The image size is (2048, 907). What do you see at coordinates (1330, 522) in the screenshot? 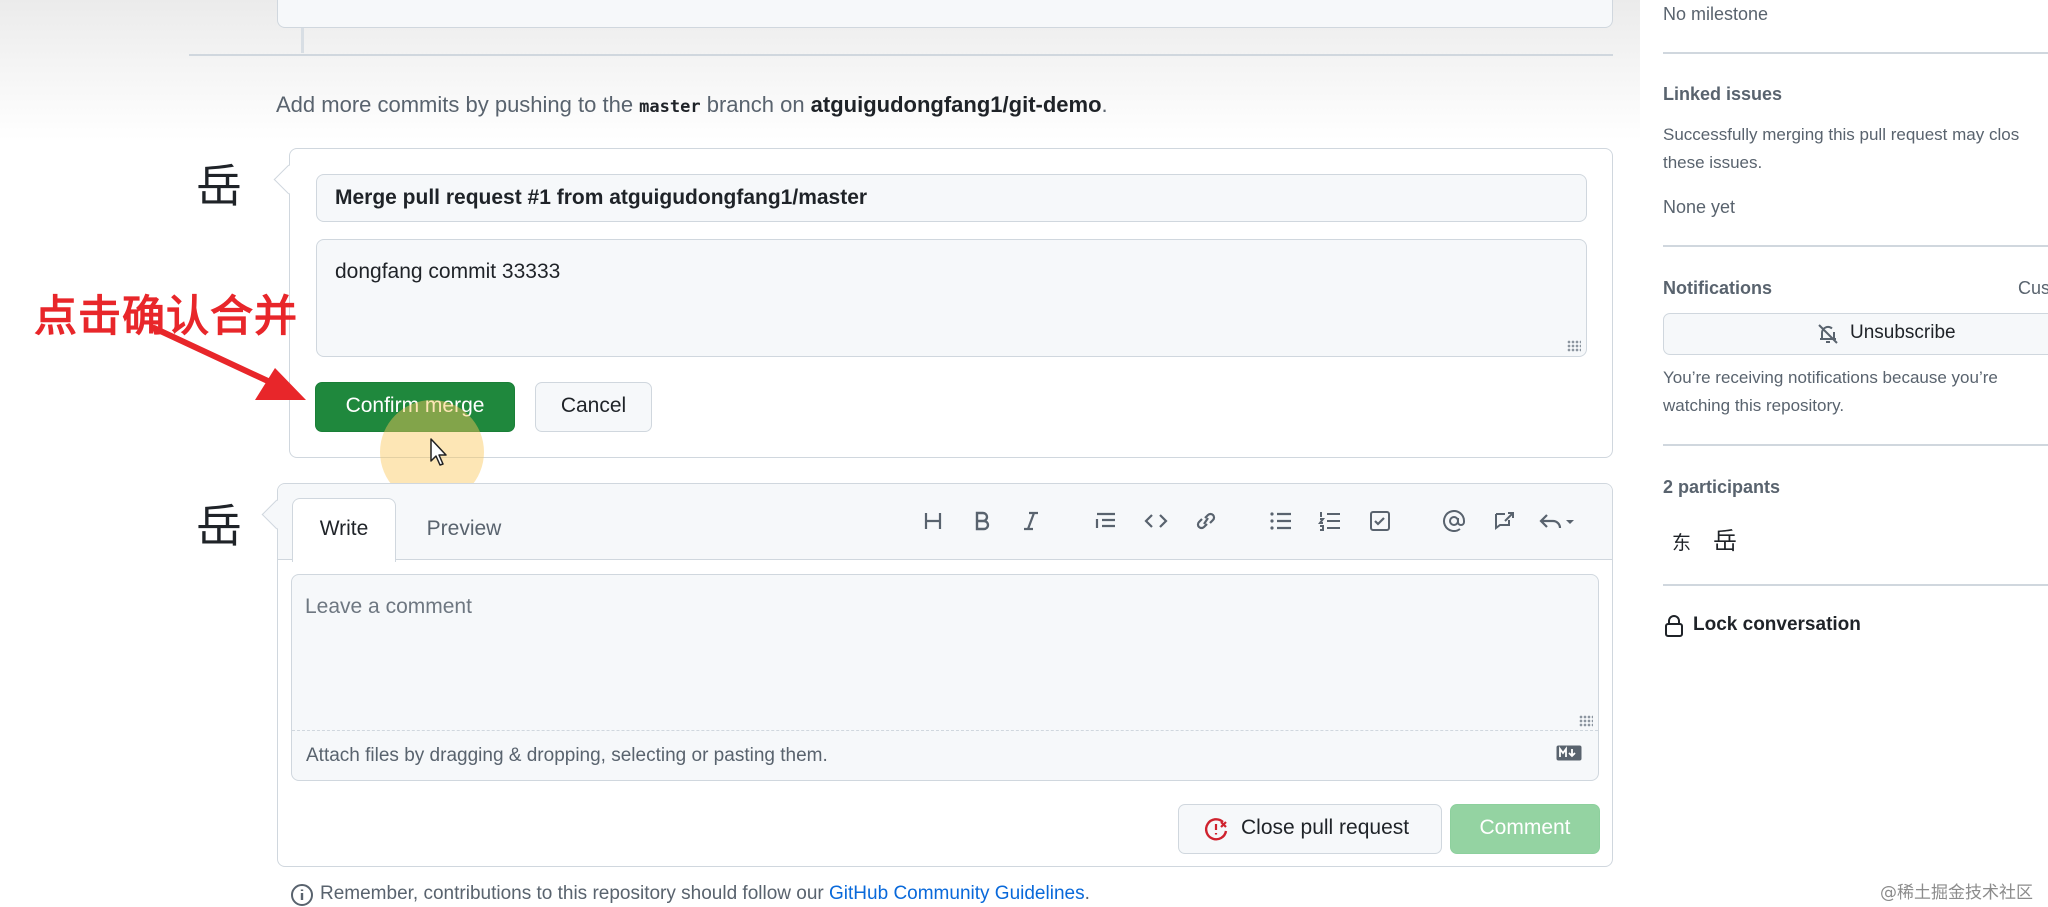
I see `ordered-list-icon` at bounding box center [1330, 522].